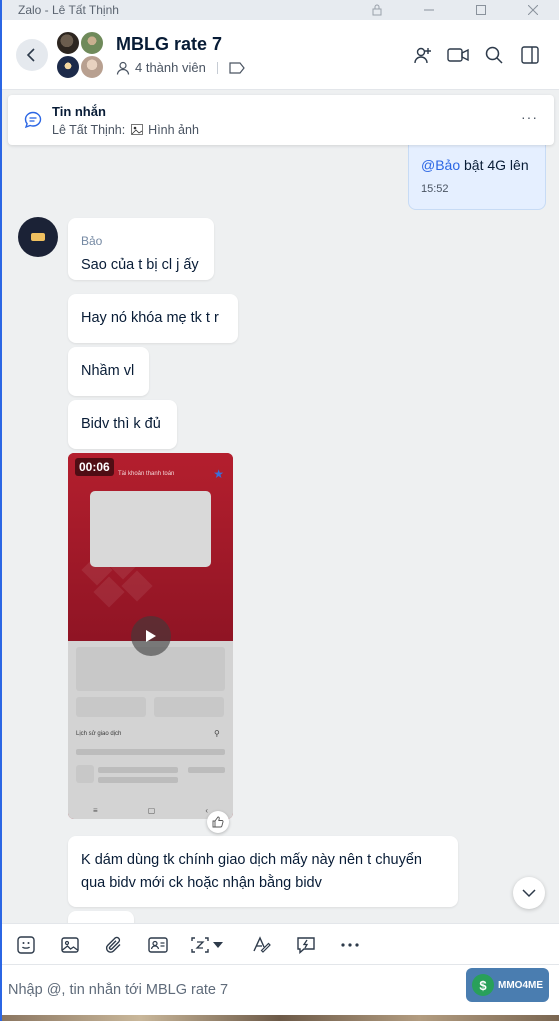 The width and height of the screenshot is (559, 1021). What do you see at coordinates (33, 120) in the screenshot?
I see `chat-bubble-icon` at bounding box center [33, 120].